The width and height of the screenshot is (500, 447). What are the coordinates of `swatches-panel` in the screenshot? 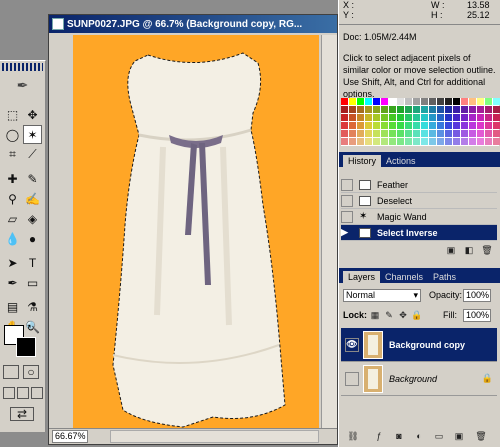 It's located at (420, 122).